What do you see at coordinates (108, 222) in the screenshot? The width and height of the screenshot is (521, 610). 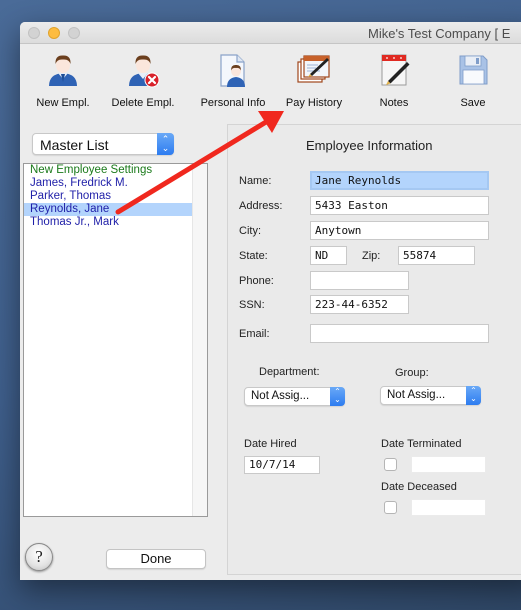 I see `list-item: Thomas Jr., Mark` at bounding box center [108, 222].